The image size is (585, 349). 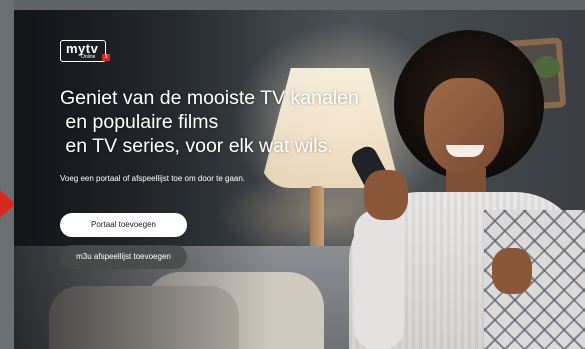 What do you see at coordinates (139, 122) in the screenshot?
I see `headline-line: en populaire films` at bounding box center [139, 122].